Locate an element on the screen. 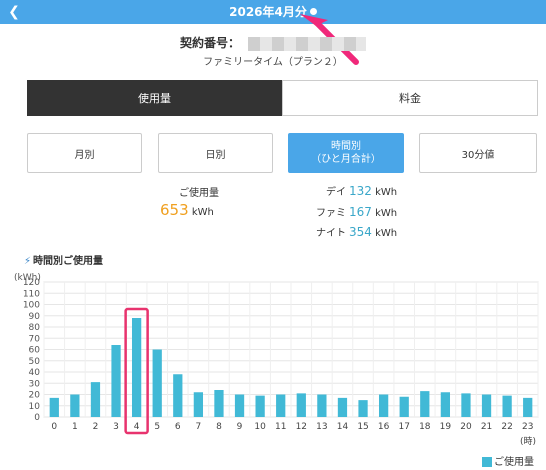  x-tick-label: 9 is located at coordinates (240, 427).